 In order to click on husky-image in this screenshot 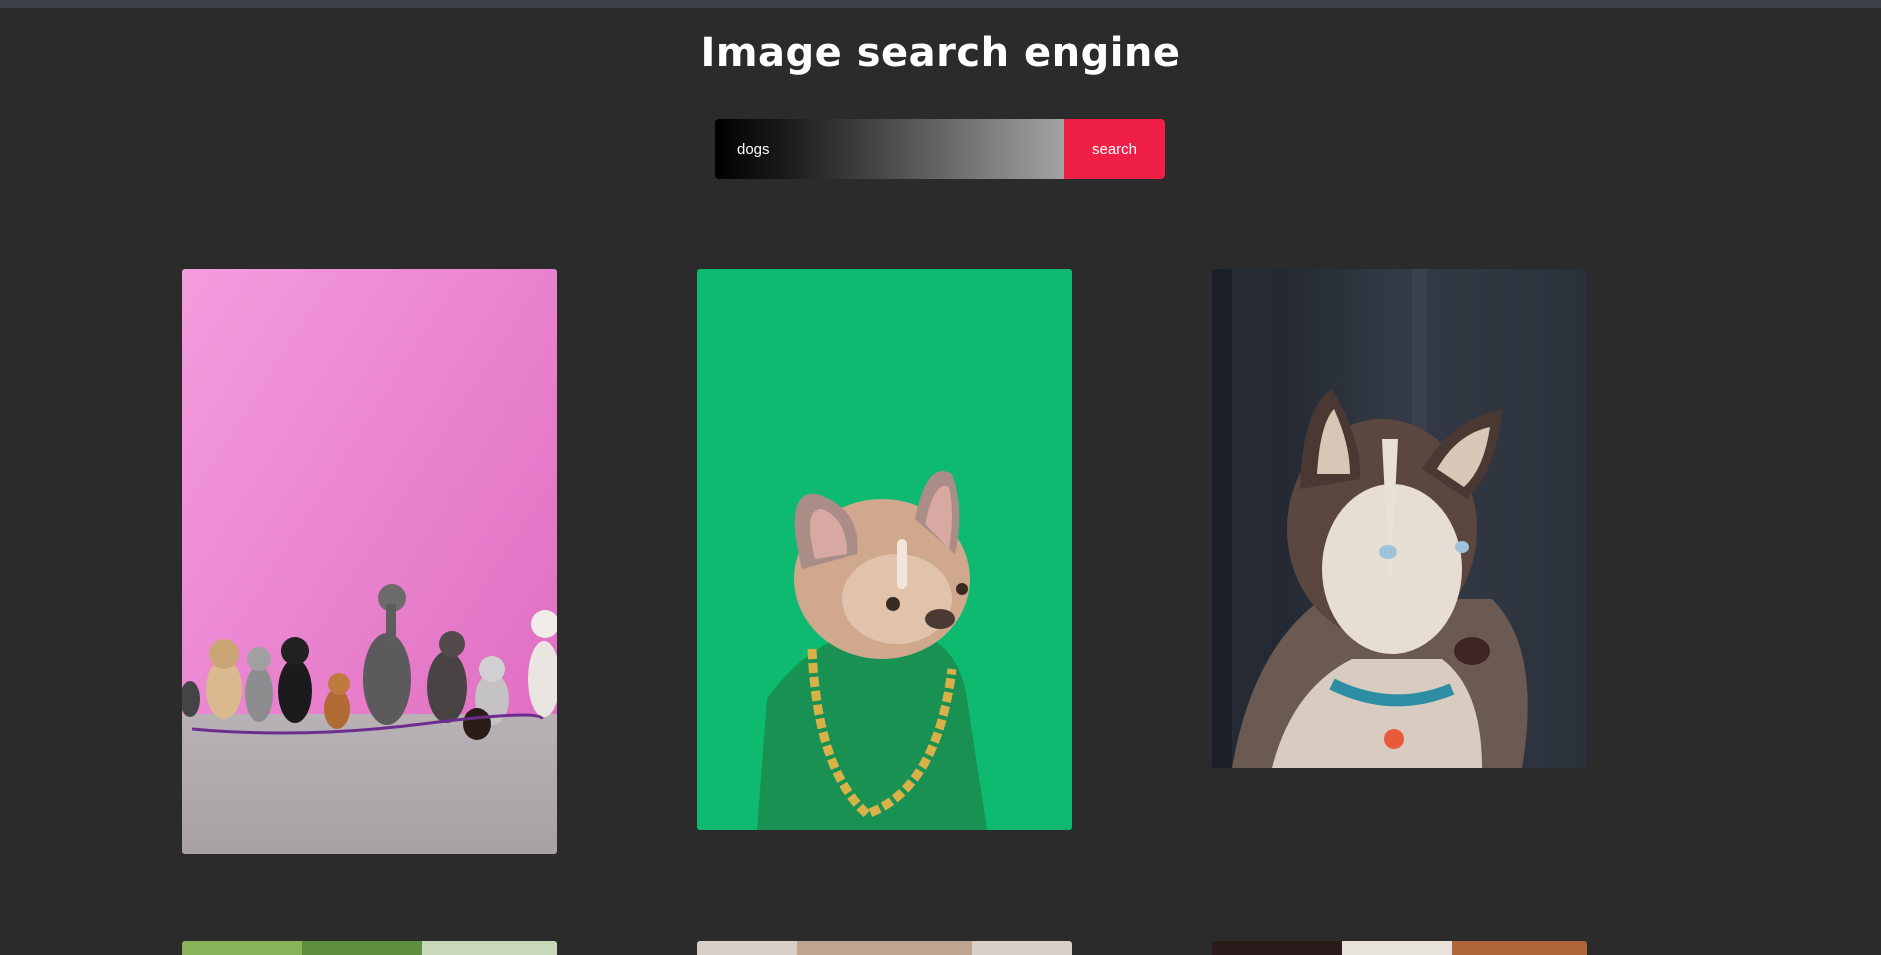, I will do `click(1399, 518)`.